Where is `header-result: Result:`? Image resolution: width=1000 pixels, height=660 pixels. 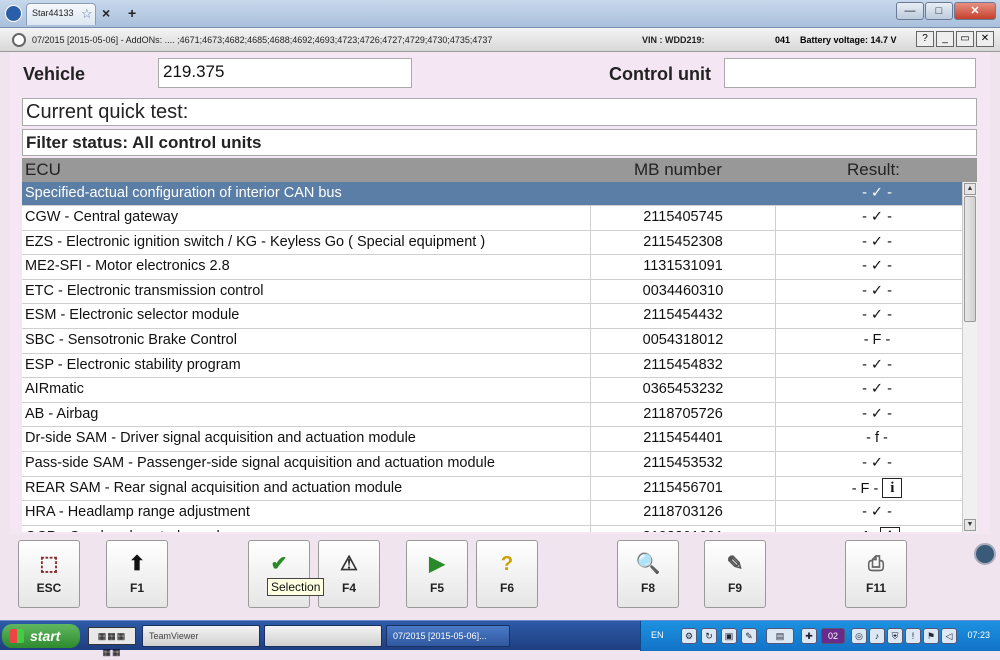
header-result: Result: is located at coordinates (873, 170).